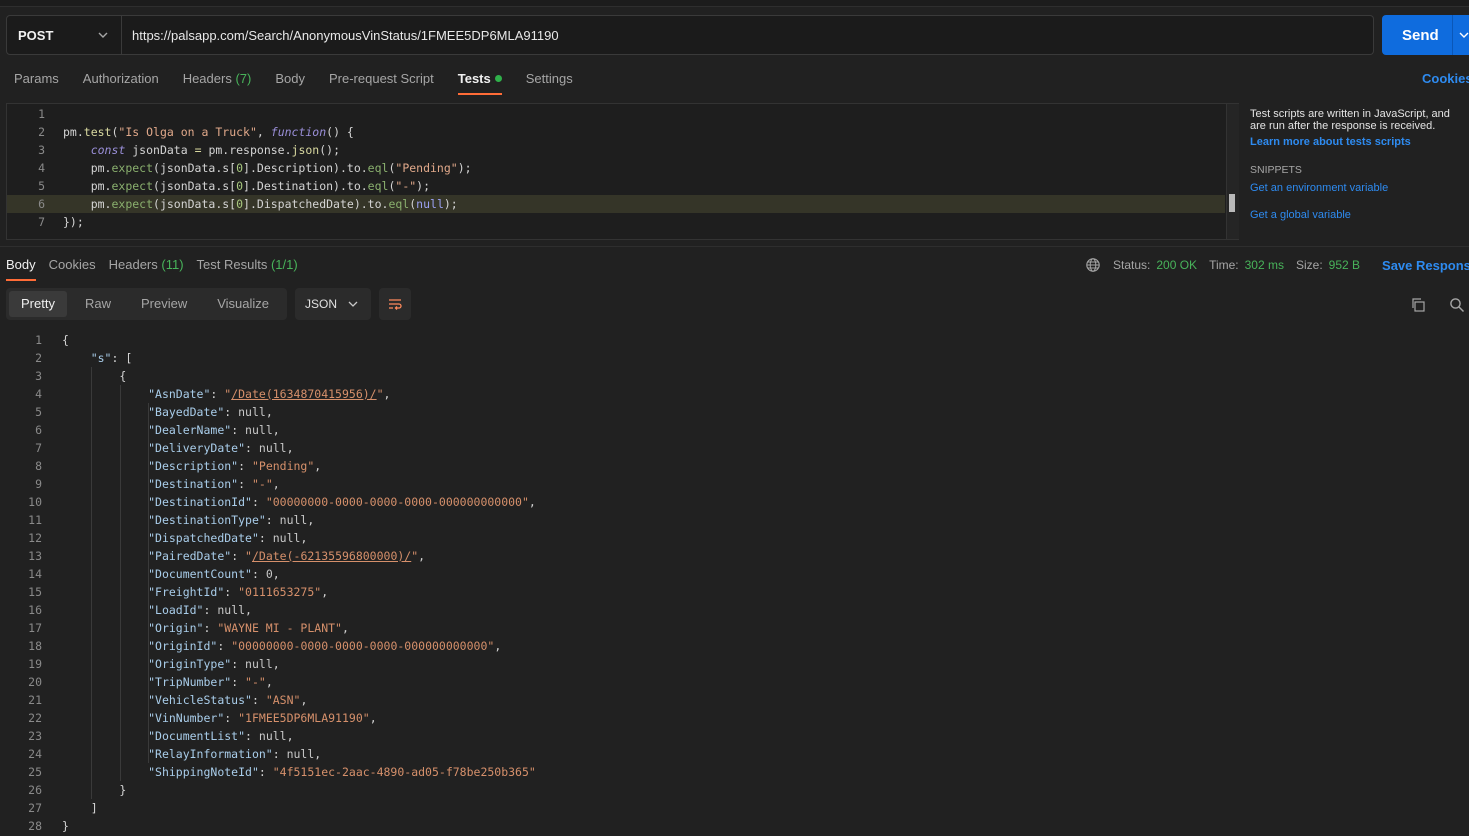 Image resolution: width=1469 pixels, height=836 pixels. What do you see at coordinates (35, 574) in the screenshot?
I see `line-number: 14` at bounding box center [35, 574].